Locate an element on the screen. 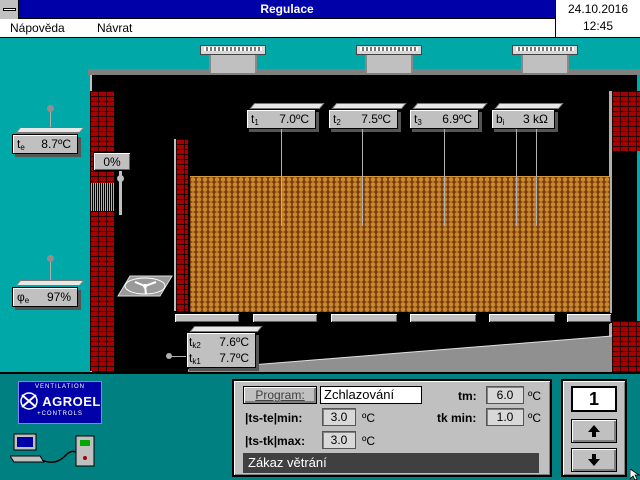  tk-min-label: tk min: is located at coordinates (457, 418).